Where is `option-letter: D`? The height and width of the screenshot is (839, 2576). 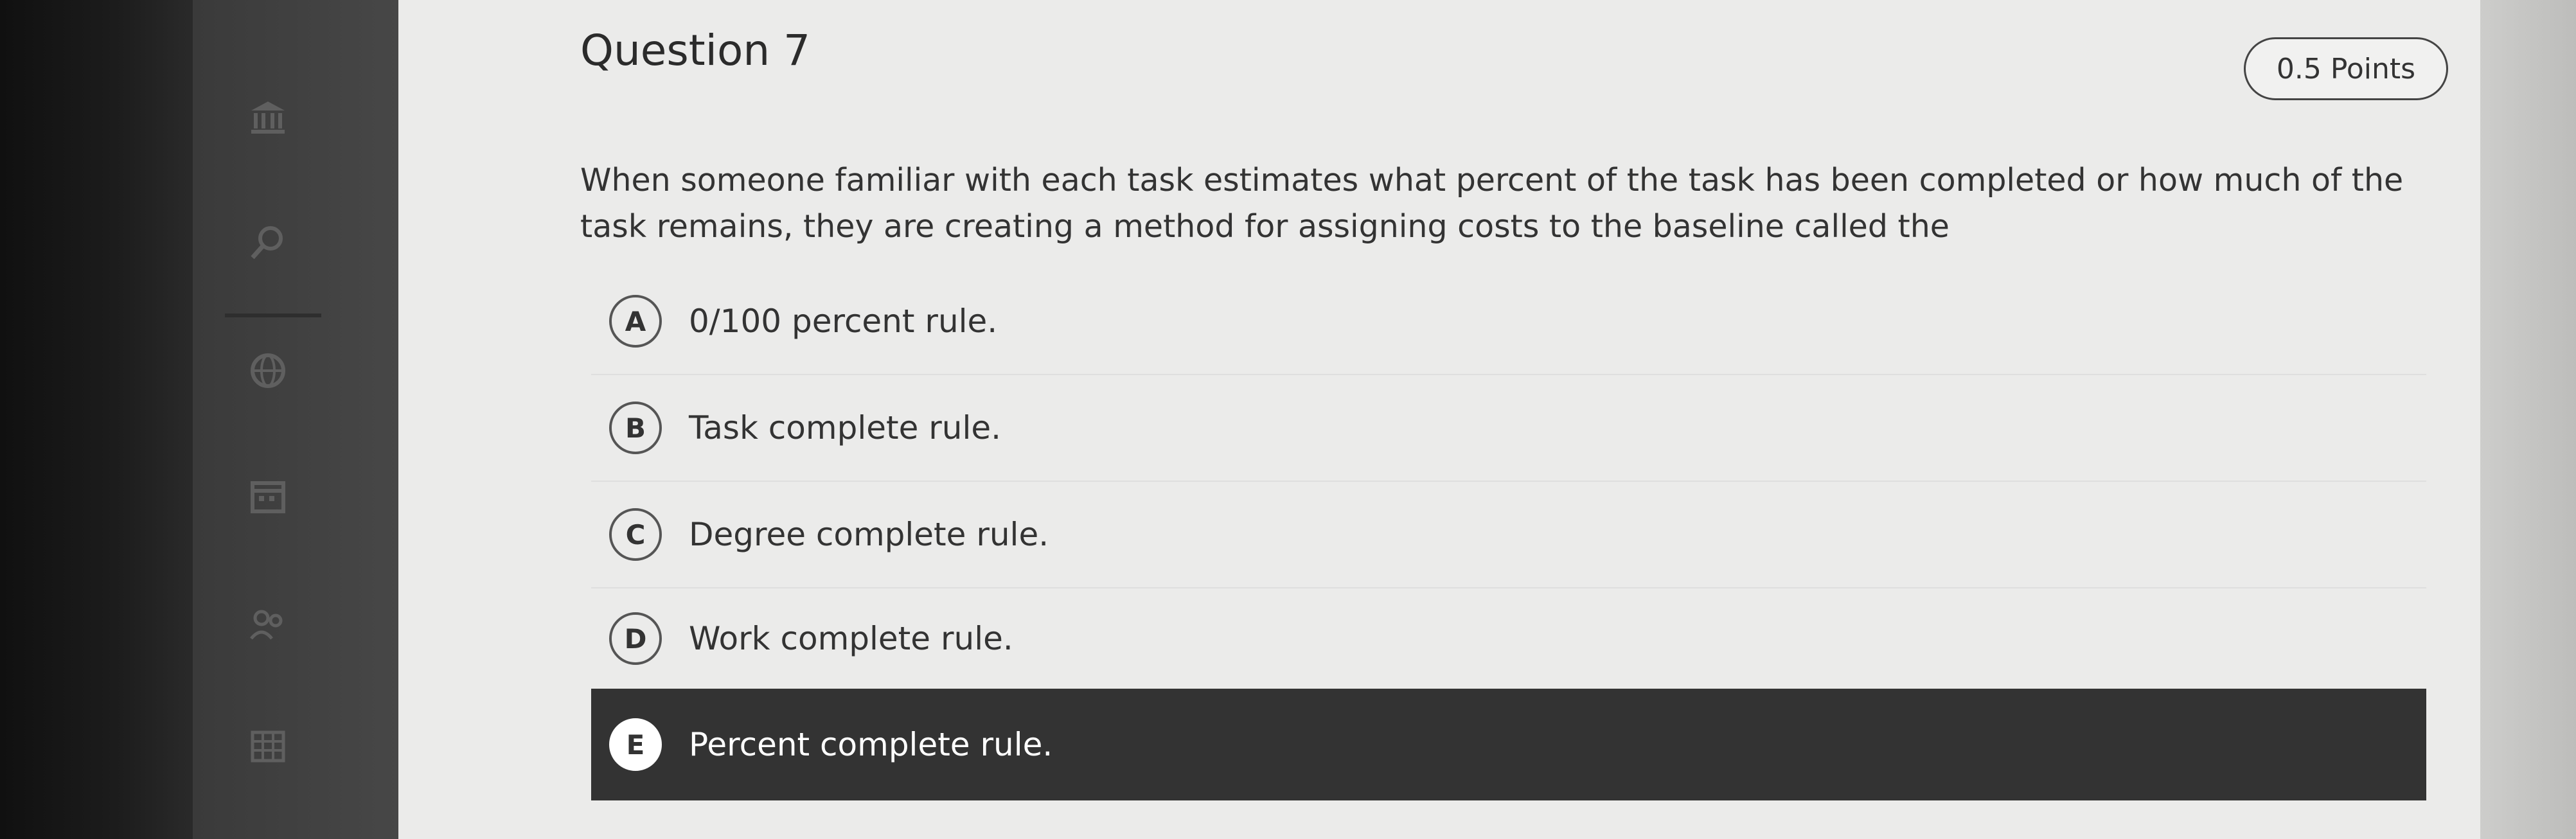 option-letter: D is located at coordinates (636, 638).